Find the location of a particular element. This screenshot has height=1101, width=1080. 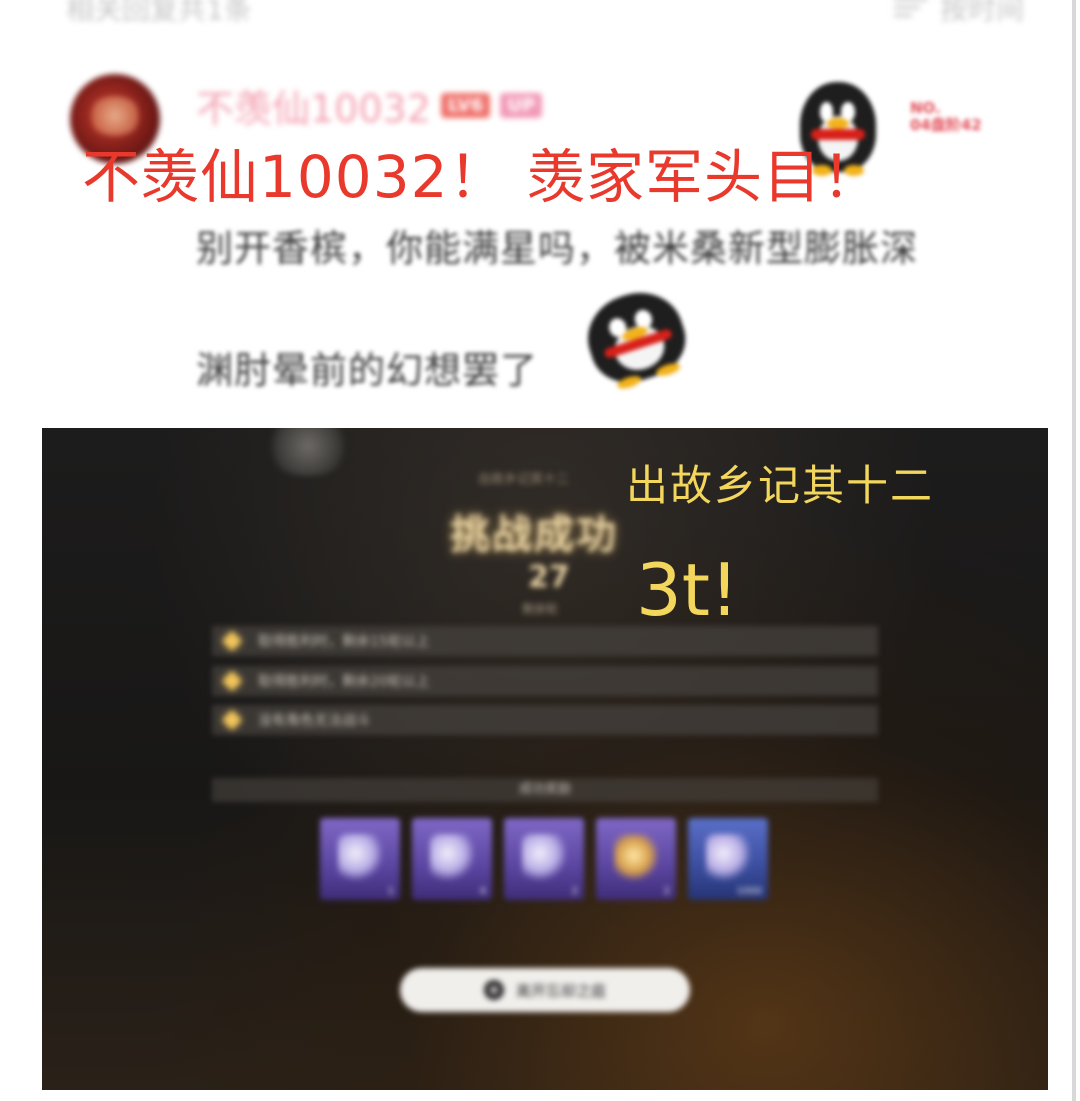

list-header: 相关回复共1条 按时间 is located at coordinates (540, 15).